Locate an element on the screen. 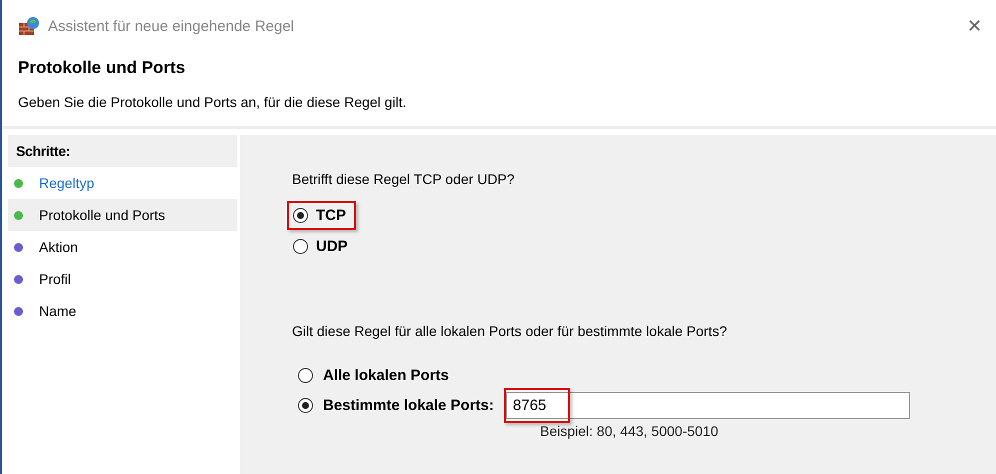  page-description: Geben Sie die Protokolle und Ports an, für die diese Regel gilt. is located at coordinates (213, 102).